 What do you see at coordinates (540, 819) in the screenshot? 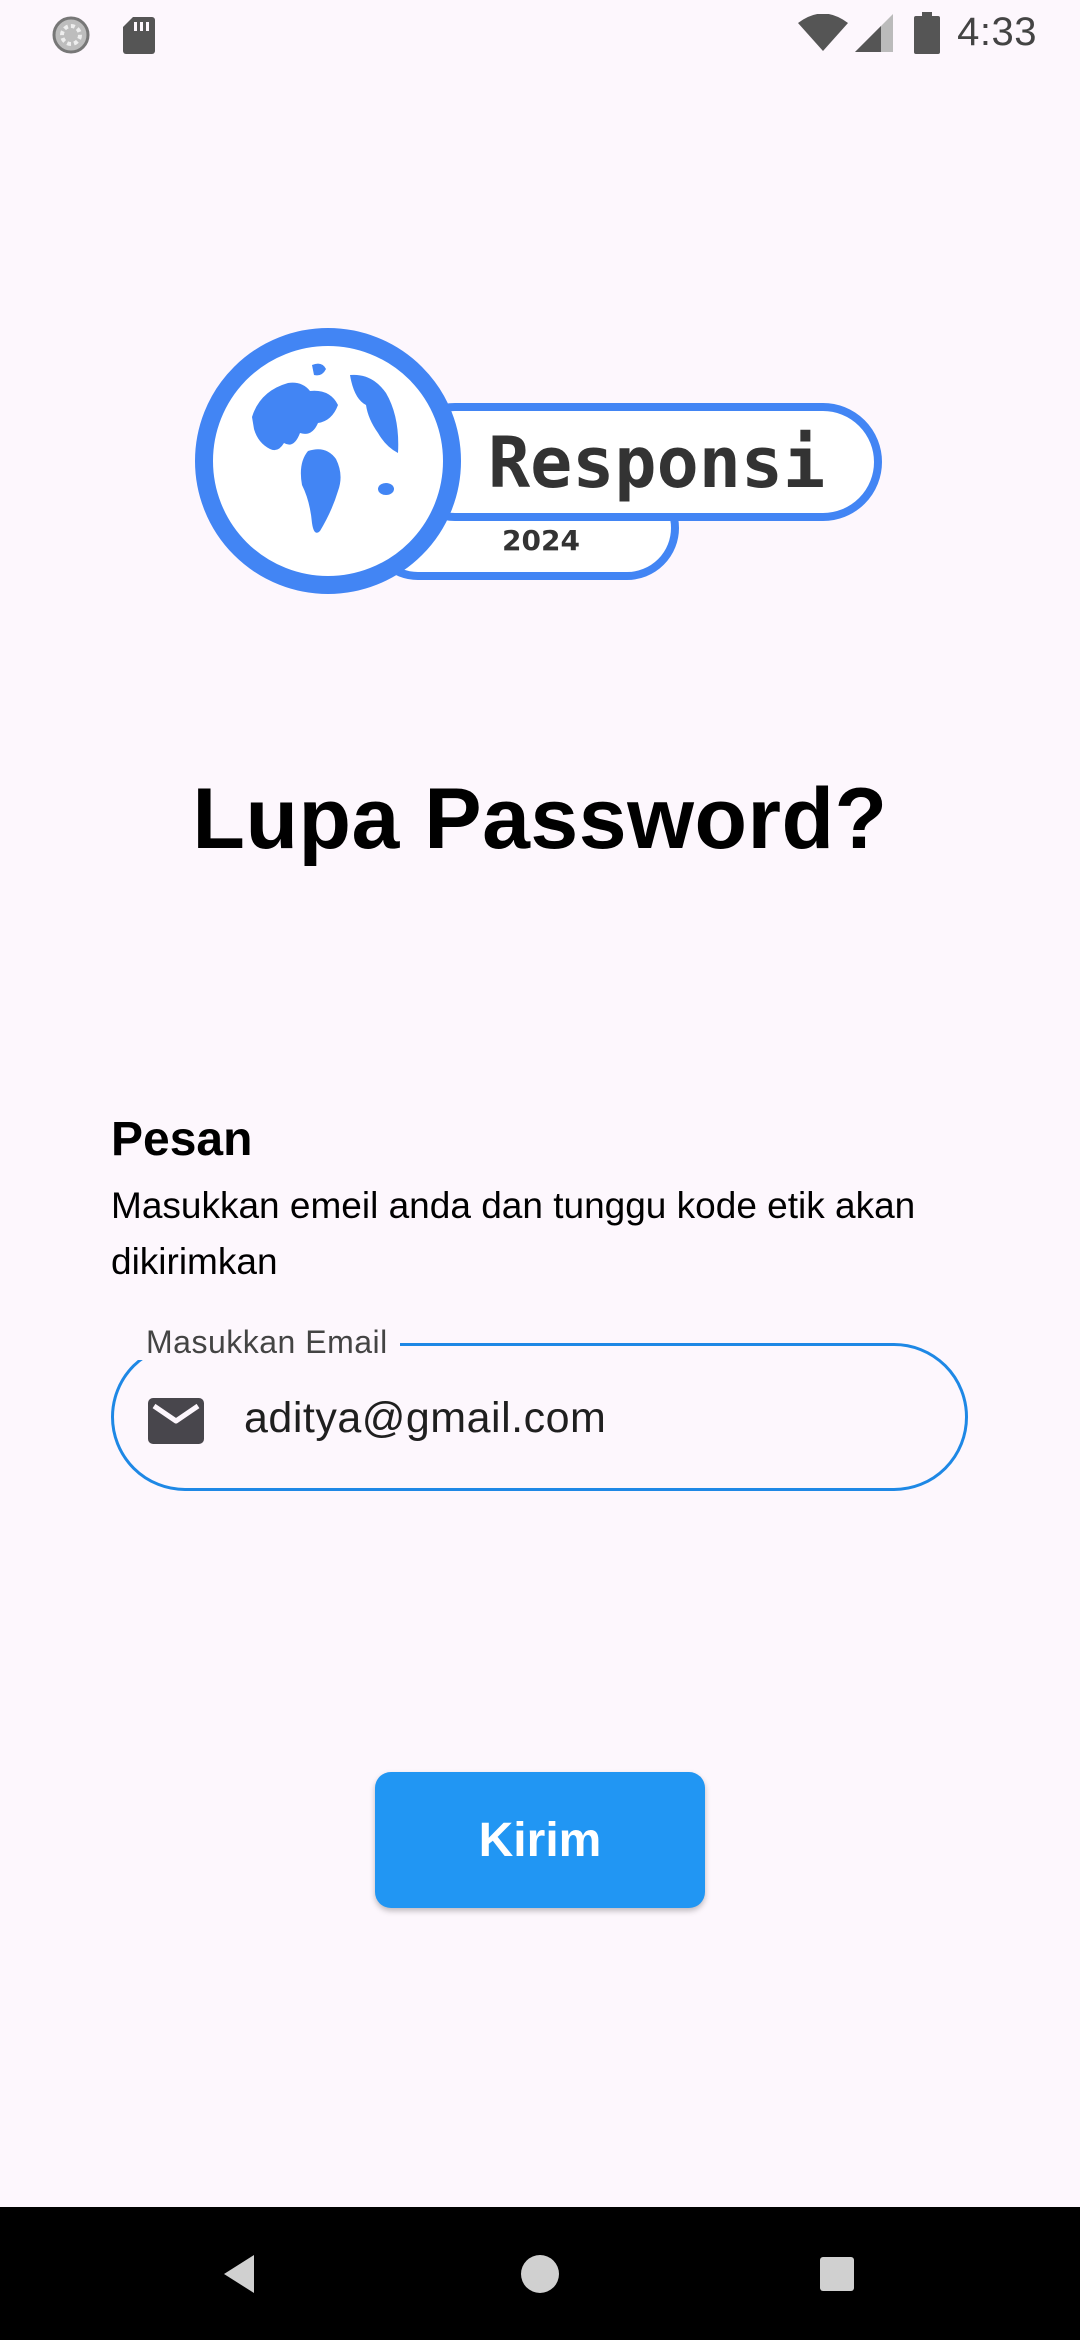
I see `page-title: Lupa Password?` at bounding box center [540, 819].